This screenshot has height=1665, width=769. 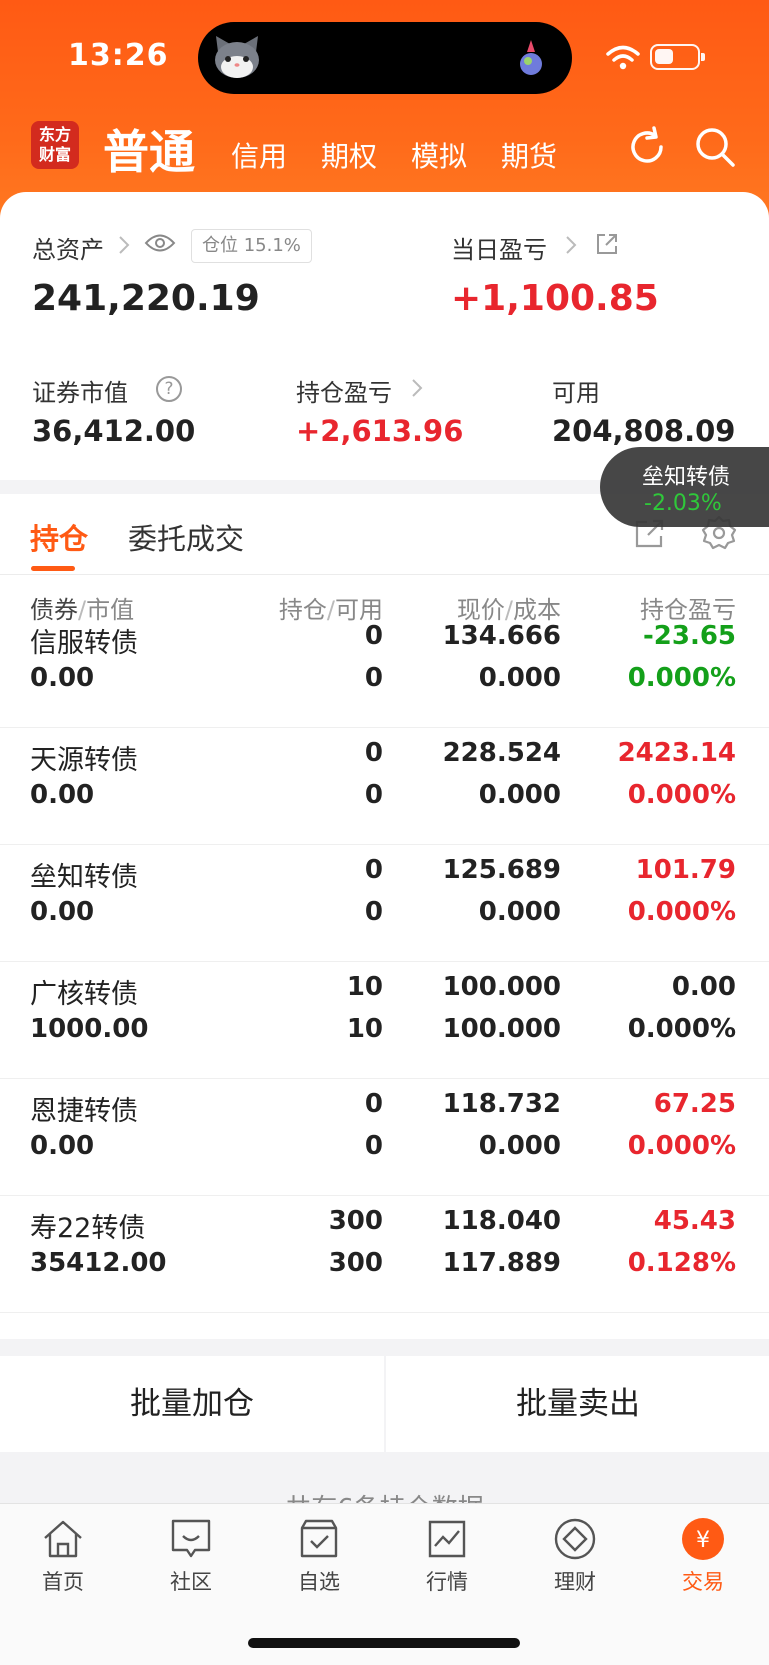 I want to click on community-icon, so click(x=191, y=1538).